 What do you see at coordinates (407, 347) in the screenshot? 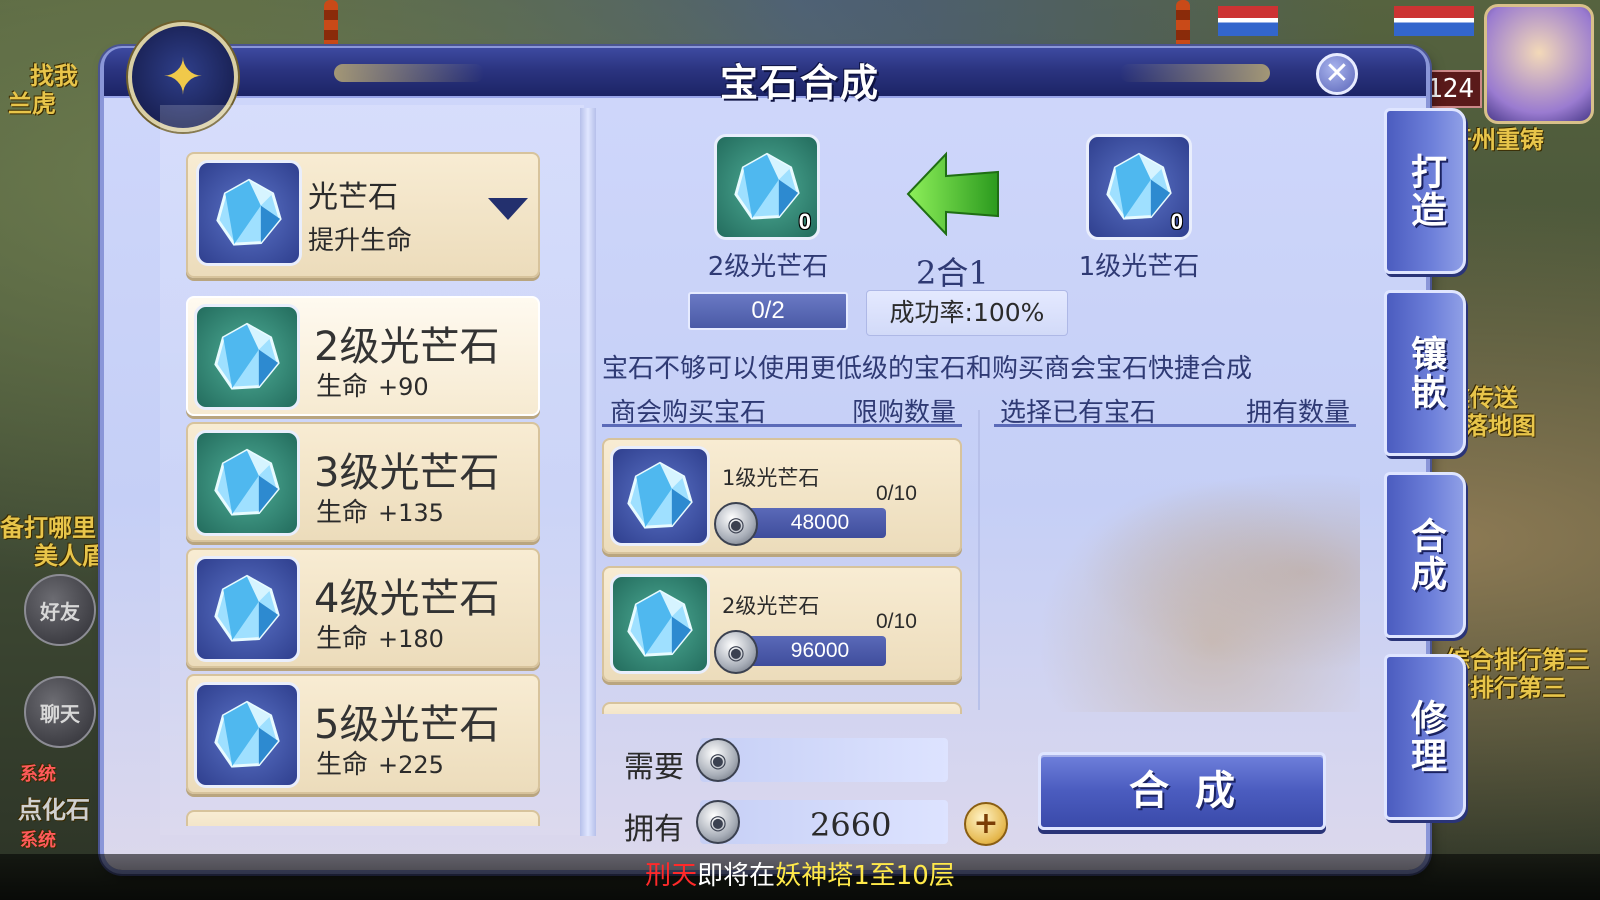
I see `gem-name: 2级光芒石` at bounding box center [407, 347].